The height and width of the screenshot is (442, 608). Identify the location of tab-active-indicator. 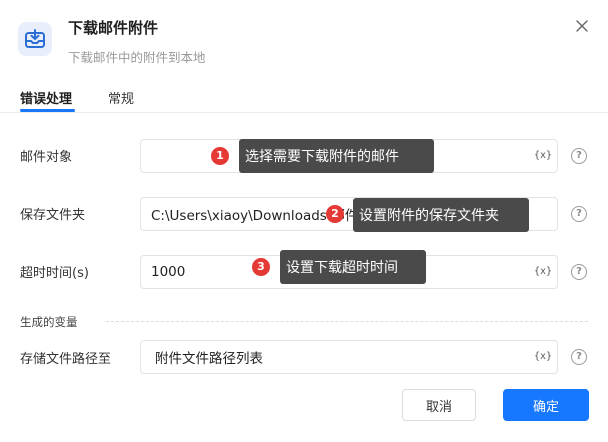
(47, 110).